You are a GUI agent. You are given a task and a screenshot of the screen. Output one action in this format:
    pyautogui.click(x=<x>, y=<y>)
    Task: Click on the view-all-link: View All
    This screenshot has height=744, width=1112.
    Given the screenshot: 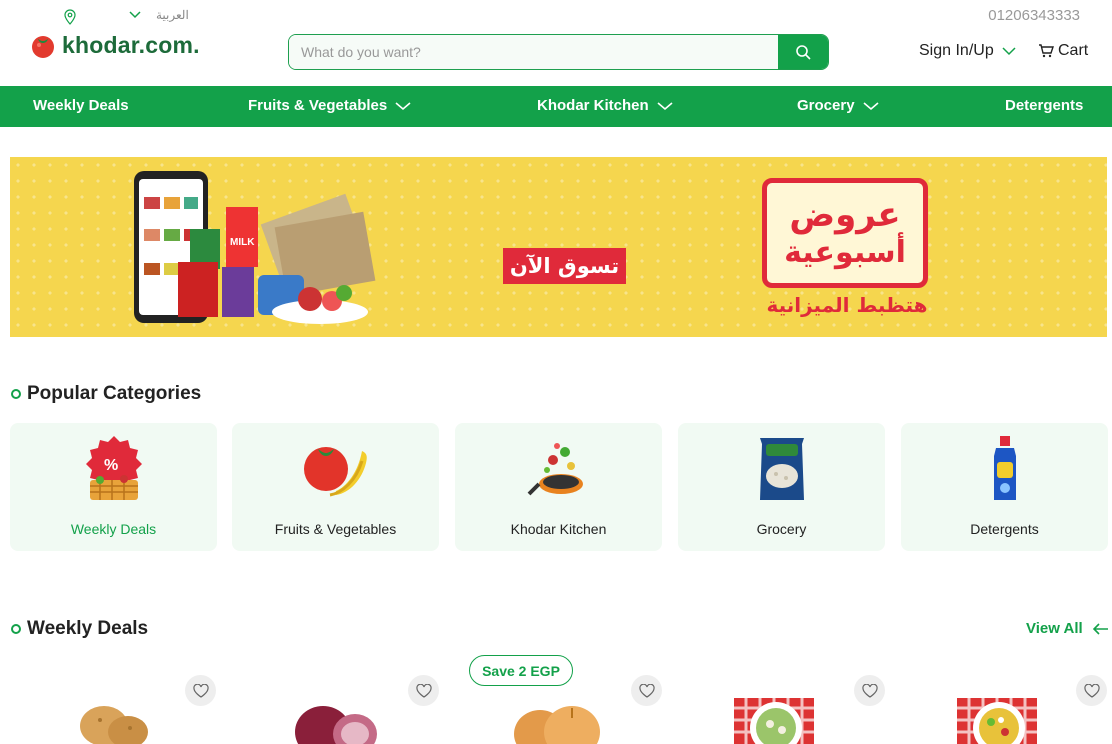 What is the action you would take?
    pyautogui.click(x=1067, y=628)
    